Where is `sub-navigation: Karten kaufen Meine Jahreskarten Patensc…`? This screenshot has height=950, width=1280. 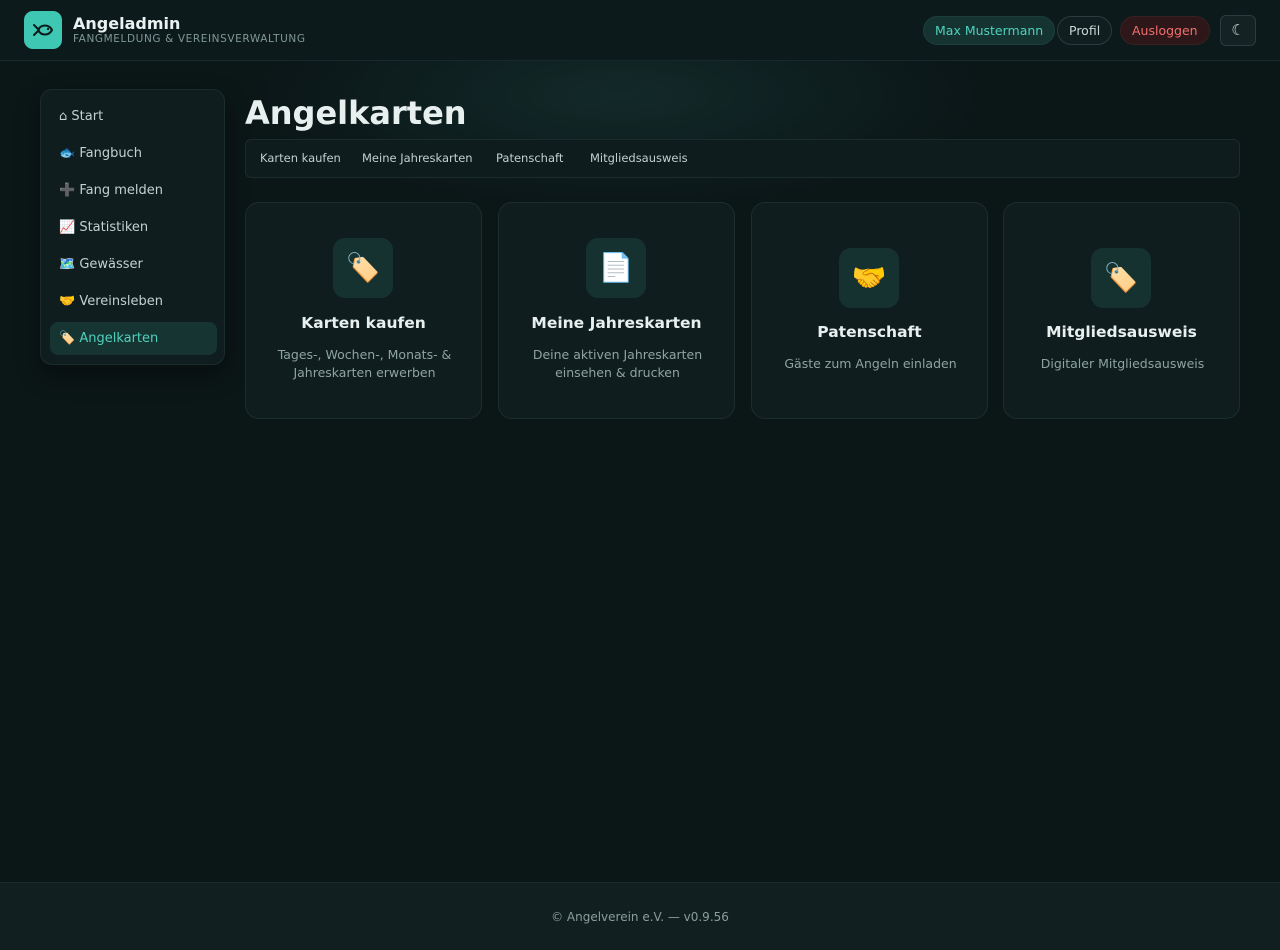 sub-navigation: Karten kaufen Meine Jahreskarten Patensc… is located at coordinates (742, 158).